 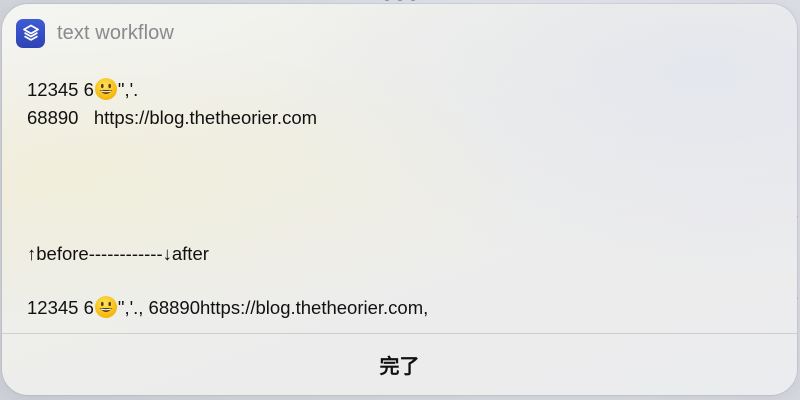 I want to click on output-text-segment: ",'., so click(x=128, y=89).